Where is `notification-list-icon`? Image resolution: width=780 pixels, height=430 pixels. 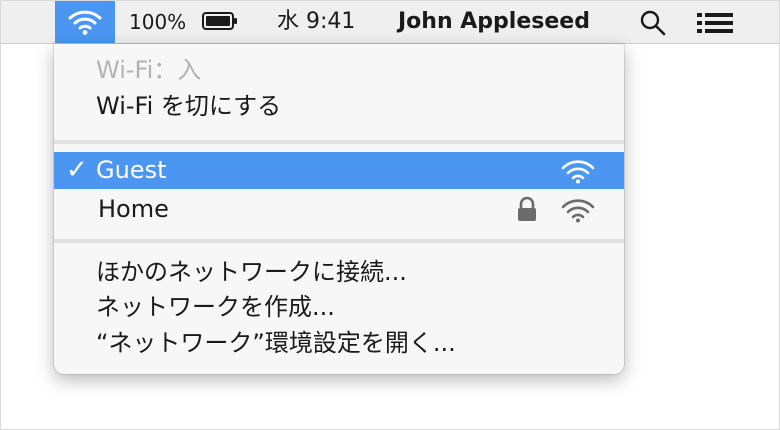
notification-list-icon is located at coordinates (715, 23).